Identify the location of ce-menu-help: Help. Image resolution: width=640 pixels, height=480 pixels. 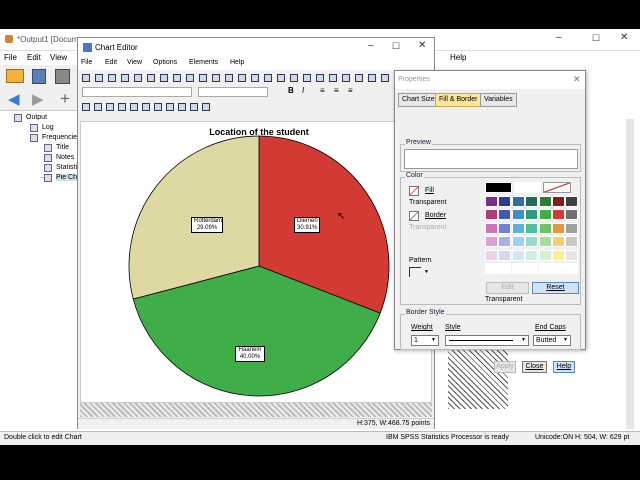
(237, 62).